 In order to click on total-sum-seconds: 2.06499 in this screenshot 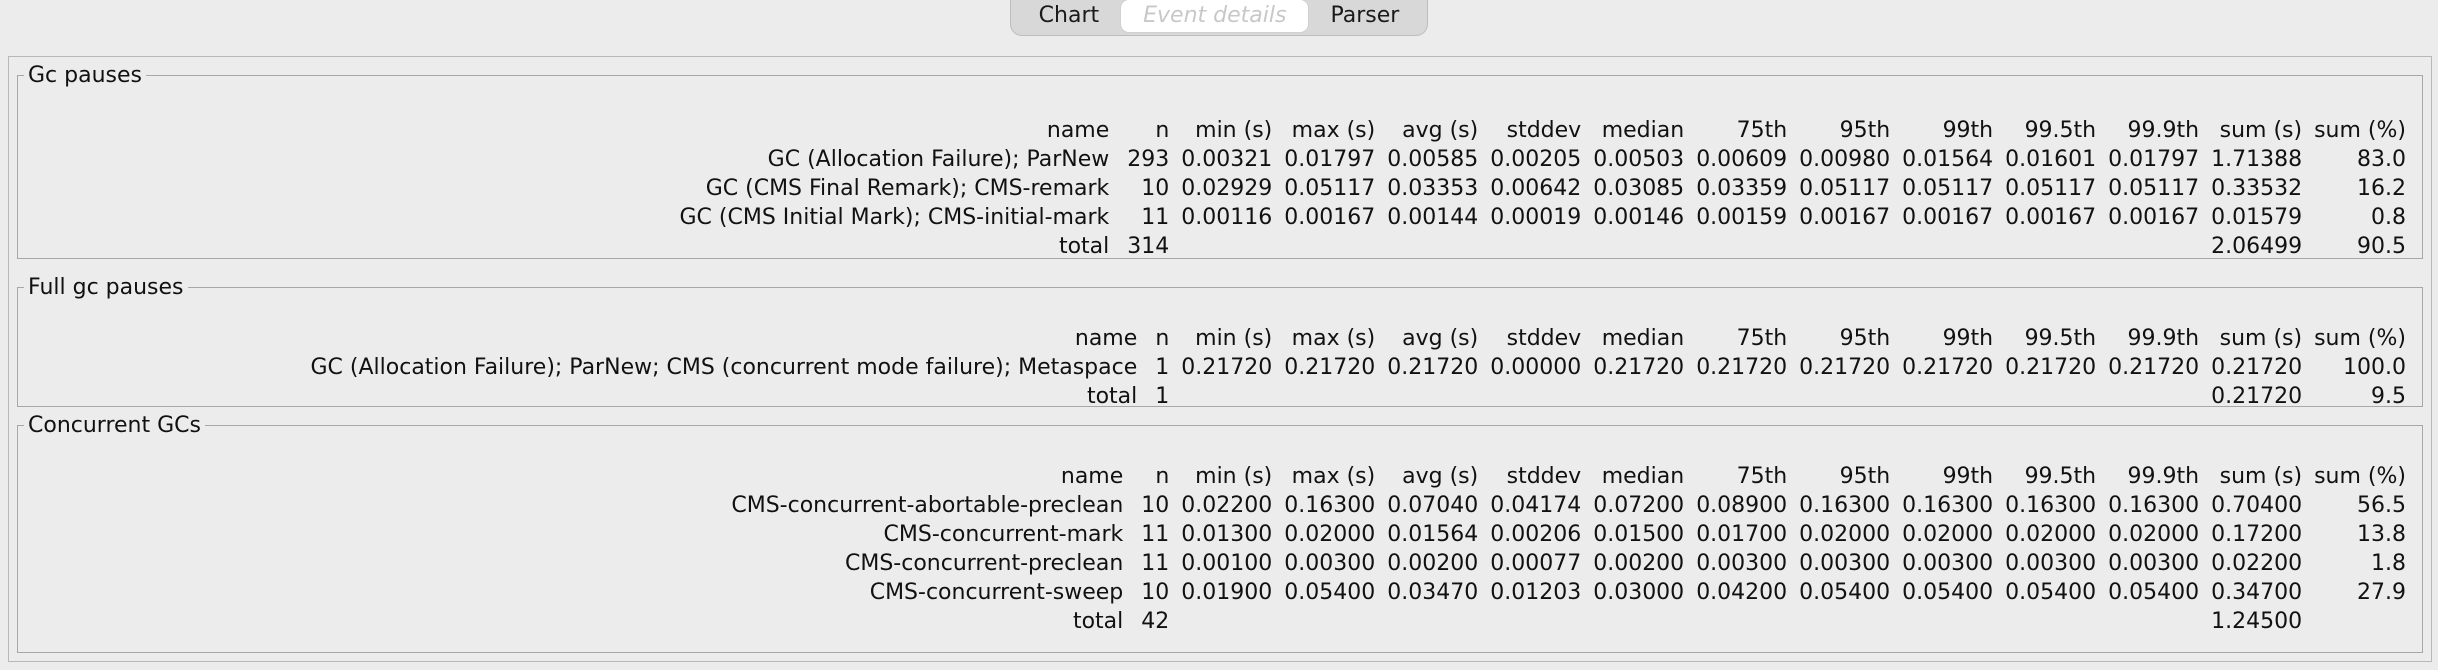, I will do `click(2257, 246)`.